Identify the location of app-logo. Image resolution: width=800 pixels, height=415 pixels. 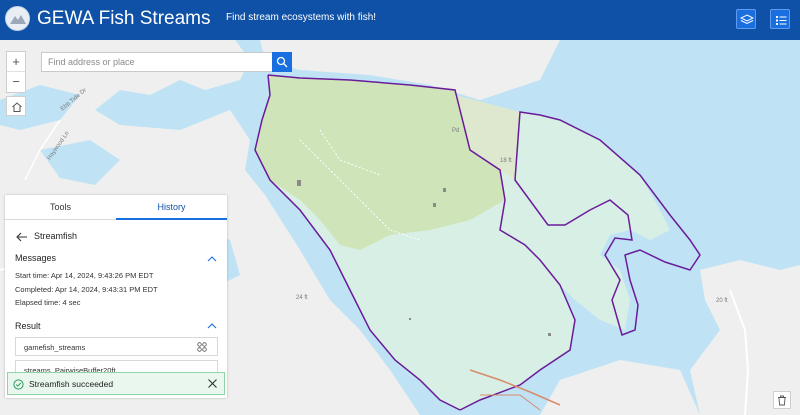
(17, 18).